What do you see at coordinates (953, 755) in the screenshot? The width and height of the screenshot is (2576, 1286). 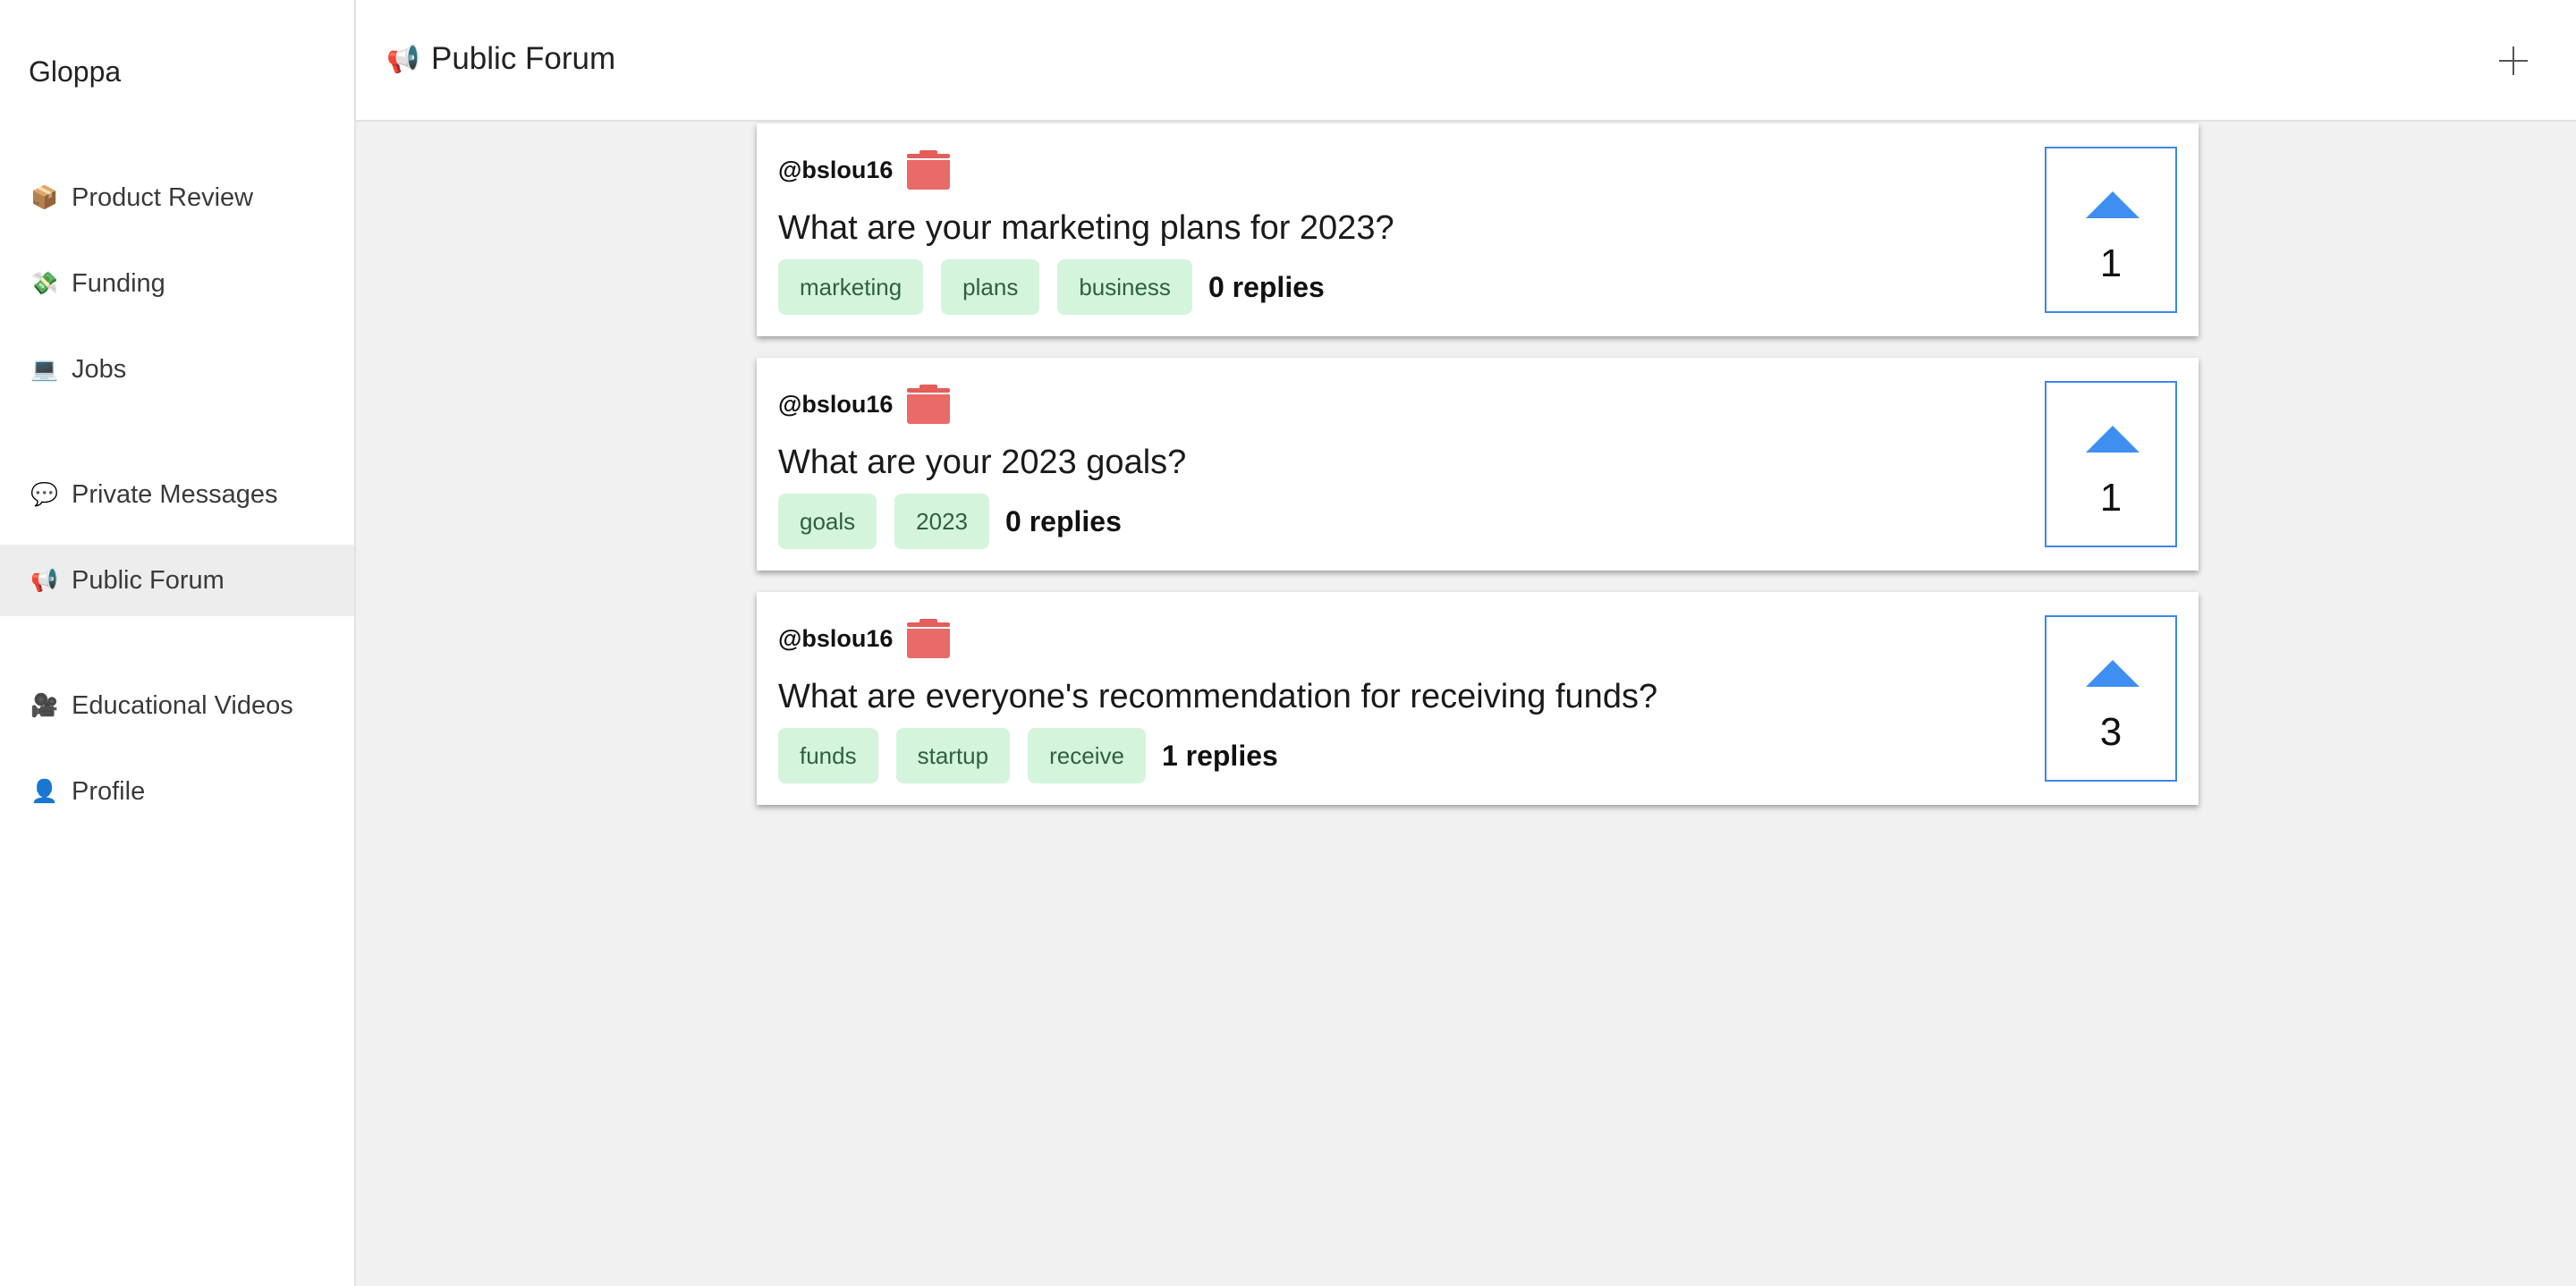 I see `tag: startup` at bounding box center [953, 755].